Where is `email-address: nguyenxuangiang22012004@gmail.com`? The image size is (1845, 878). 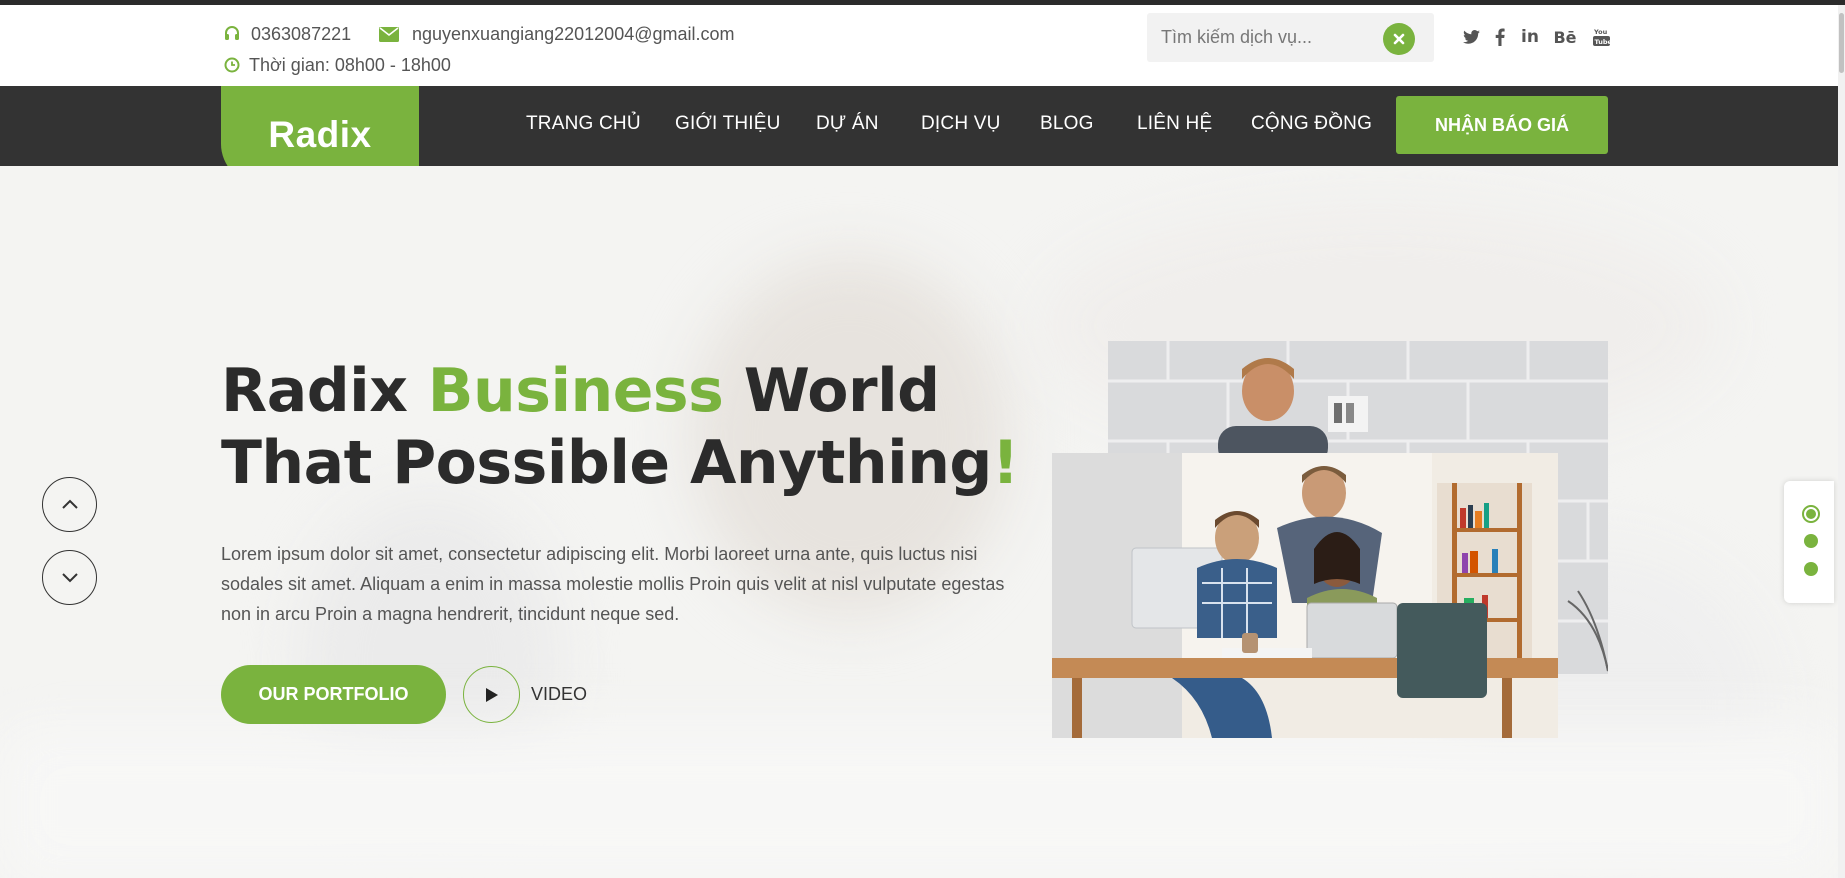
email-address: nguyenxuangiang22012004@gmail.com is located at coordinates (573, 33).